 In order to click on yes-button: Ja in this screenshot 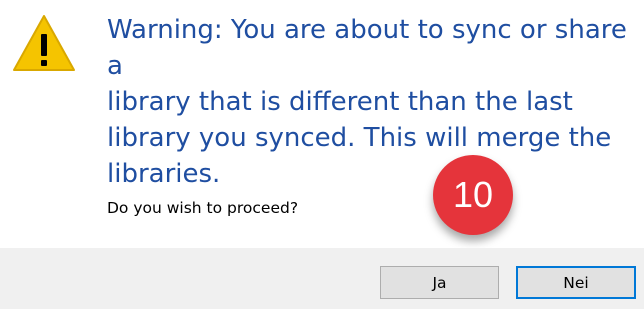, I will do `click(439, 282)`.